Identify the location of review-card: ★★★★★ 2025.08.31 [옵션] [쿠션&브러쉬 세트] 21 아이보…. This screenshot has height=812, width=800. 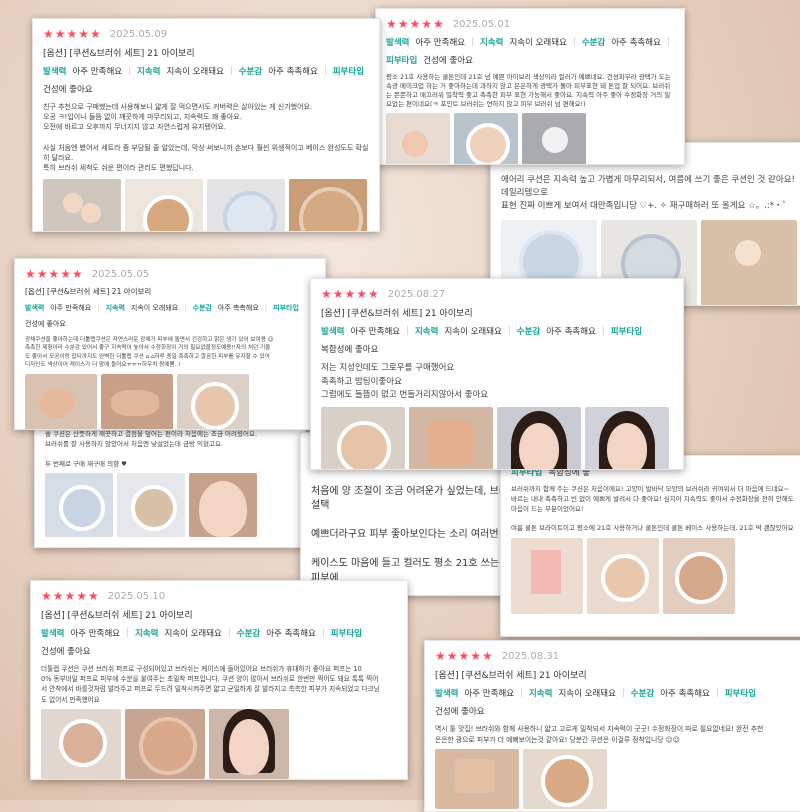
(612, 726).